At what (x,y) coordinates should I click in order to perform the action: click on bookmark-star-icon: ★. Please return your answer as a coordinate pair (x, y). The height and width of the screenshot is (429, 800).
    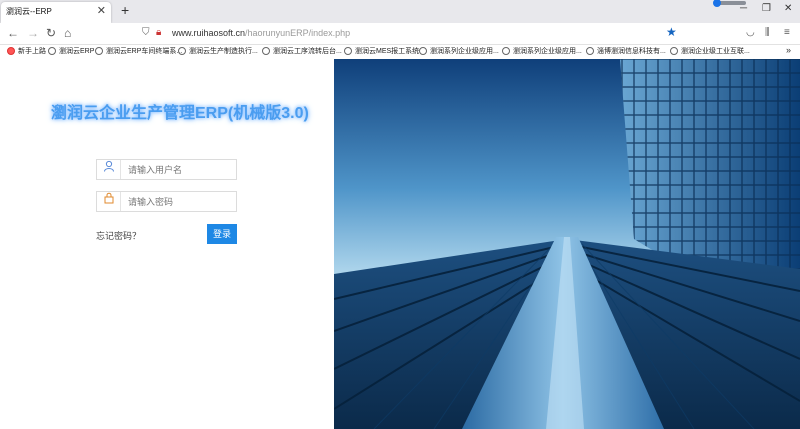
    Looking at the image, I should click on (671, 32).